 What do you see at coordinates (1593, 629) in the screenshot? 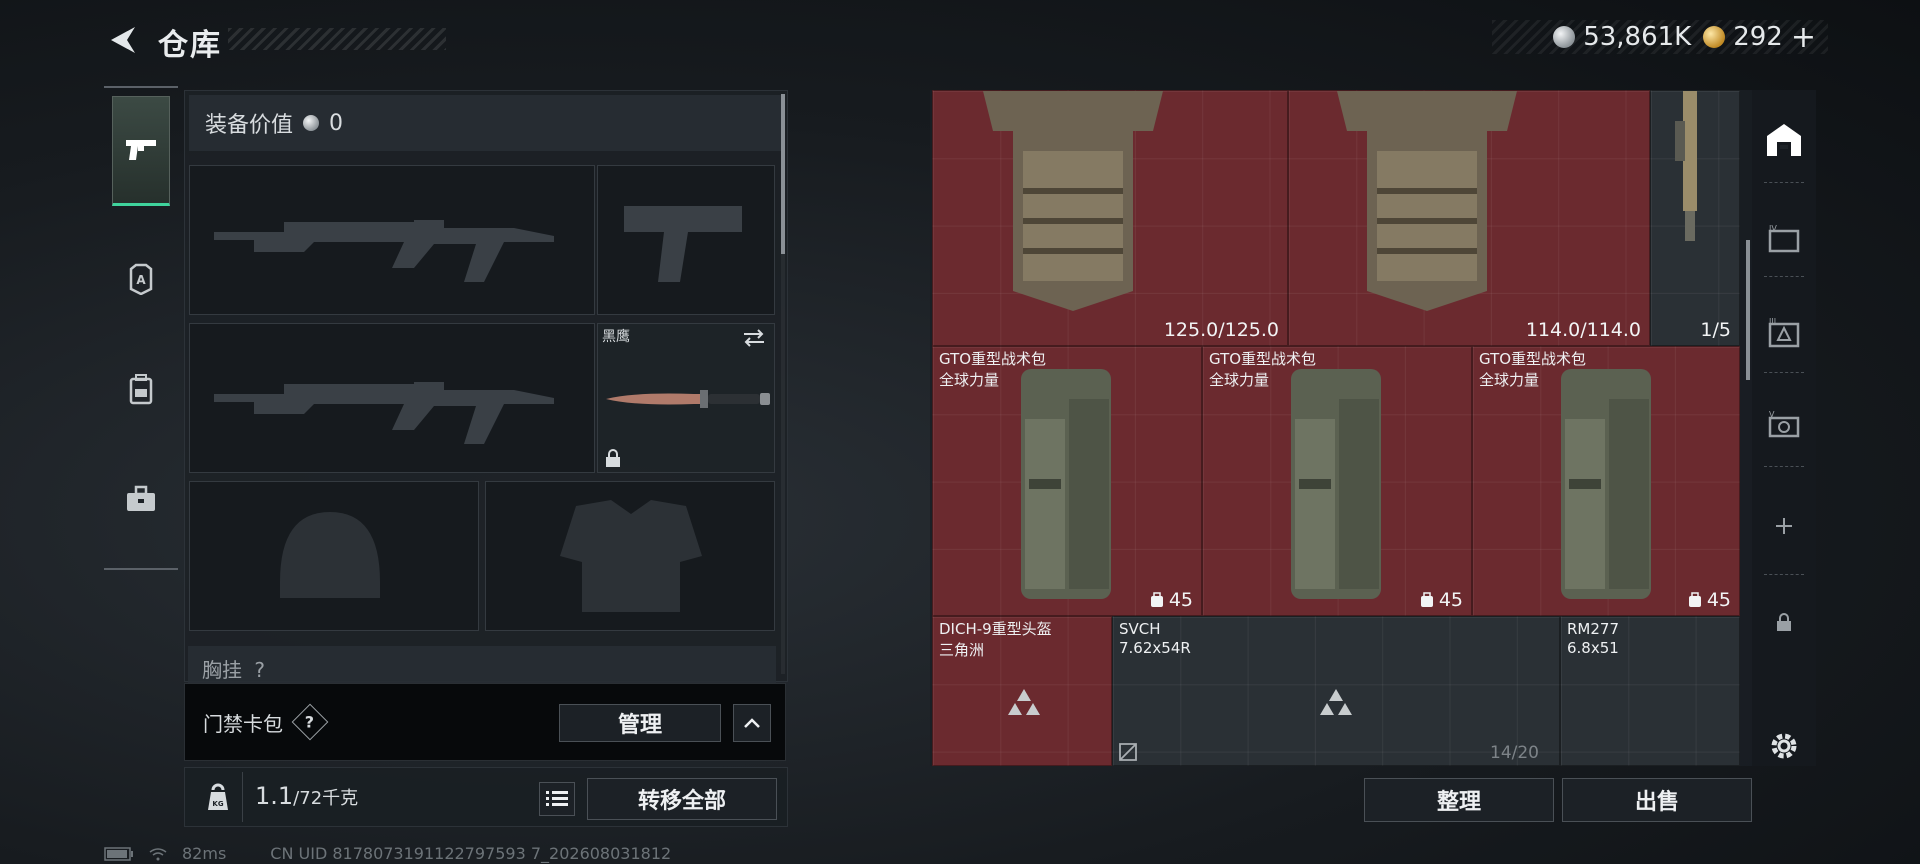
I see `item-name: RM277` at bounding box center [1593, 629].